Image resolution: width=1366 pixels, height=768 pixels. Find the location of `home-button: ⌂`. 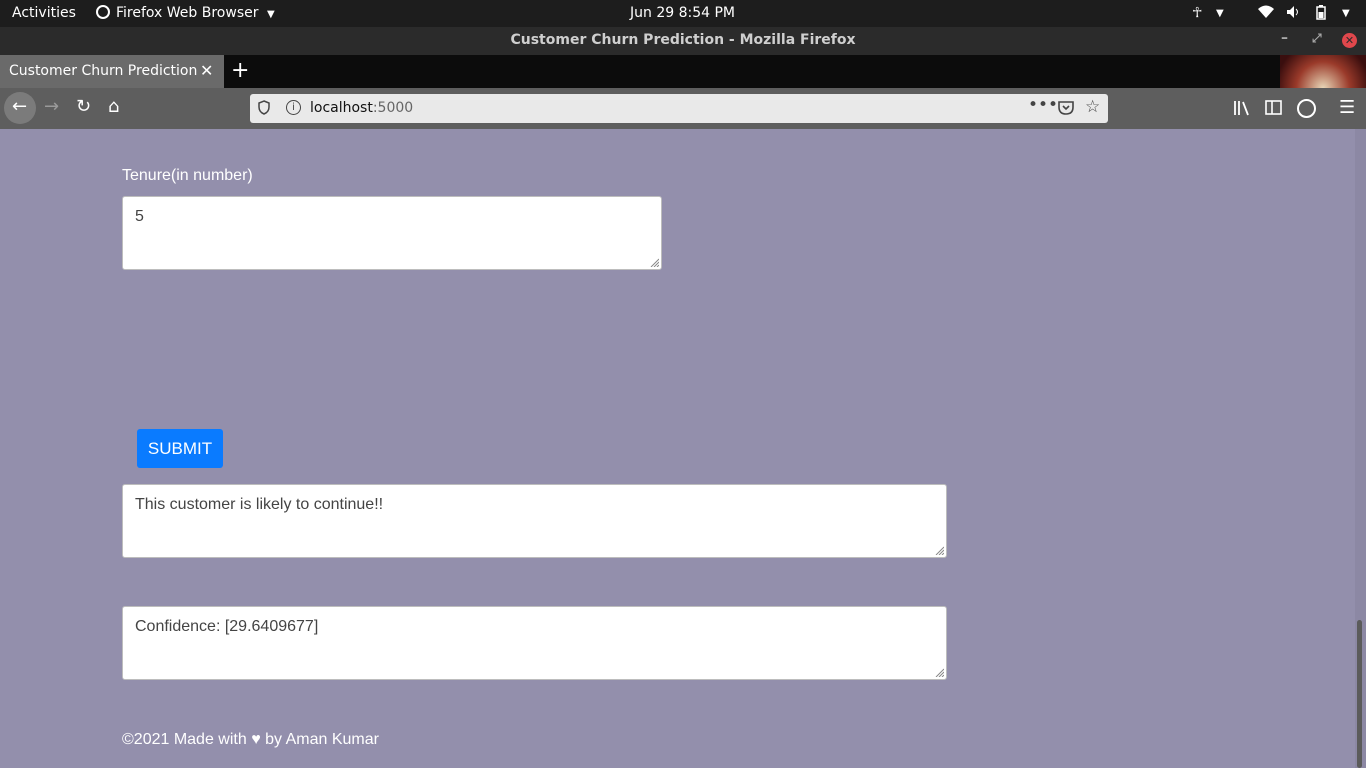

home-button: ⌂ is located at coordinates (113, 107).